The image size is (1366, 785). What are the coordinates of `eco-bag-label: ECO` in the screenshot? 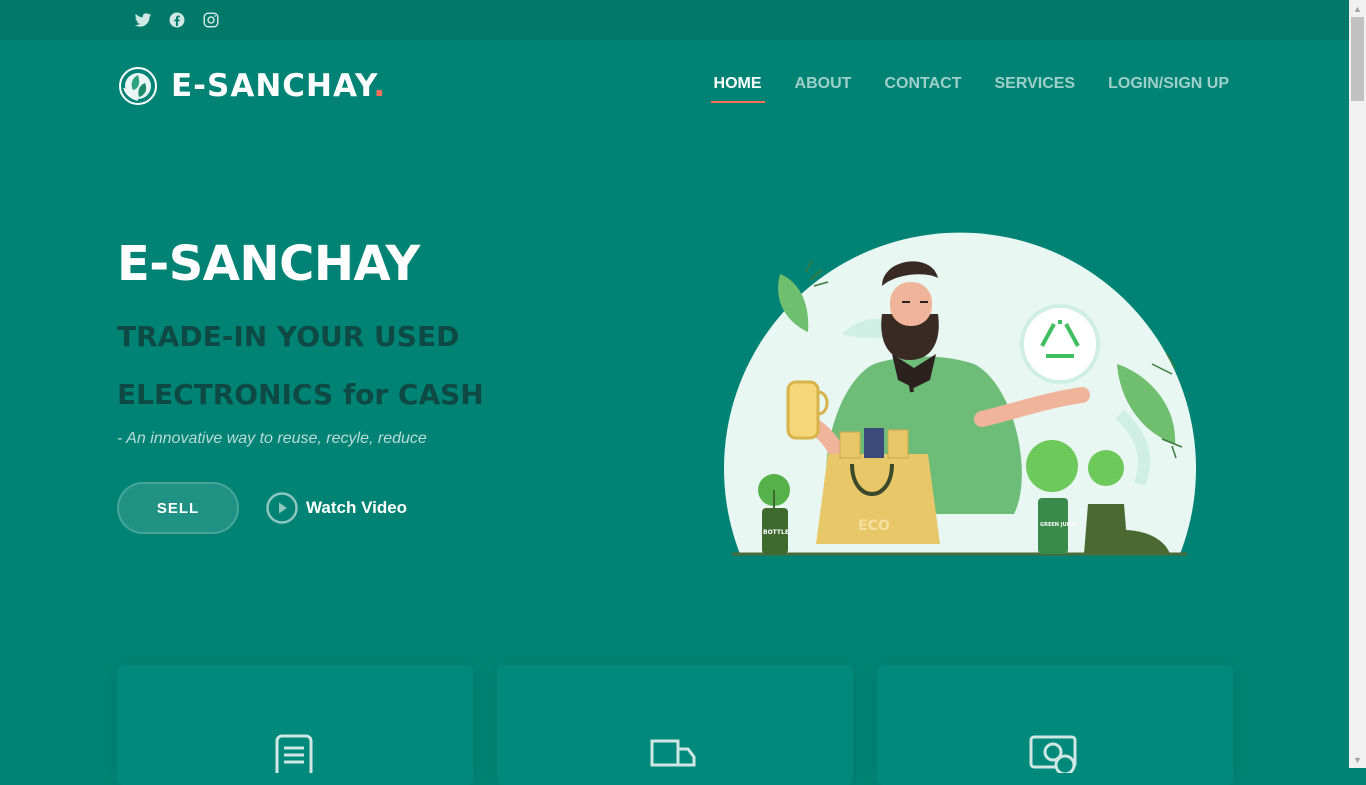 It's located at (874, 526).